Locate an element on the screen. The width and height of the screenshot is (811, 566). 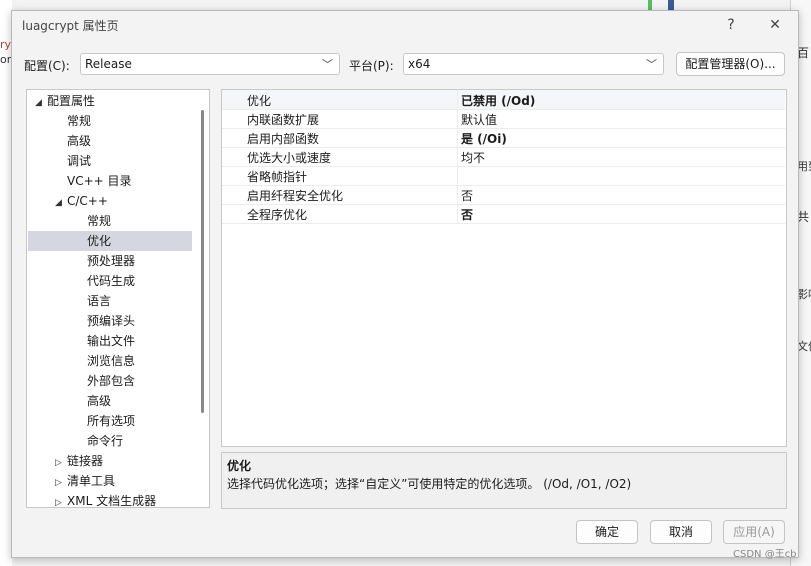
property-name: 启用内部函数 is located at coordinates (283, 139).